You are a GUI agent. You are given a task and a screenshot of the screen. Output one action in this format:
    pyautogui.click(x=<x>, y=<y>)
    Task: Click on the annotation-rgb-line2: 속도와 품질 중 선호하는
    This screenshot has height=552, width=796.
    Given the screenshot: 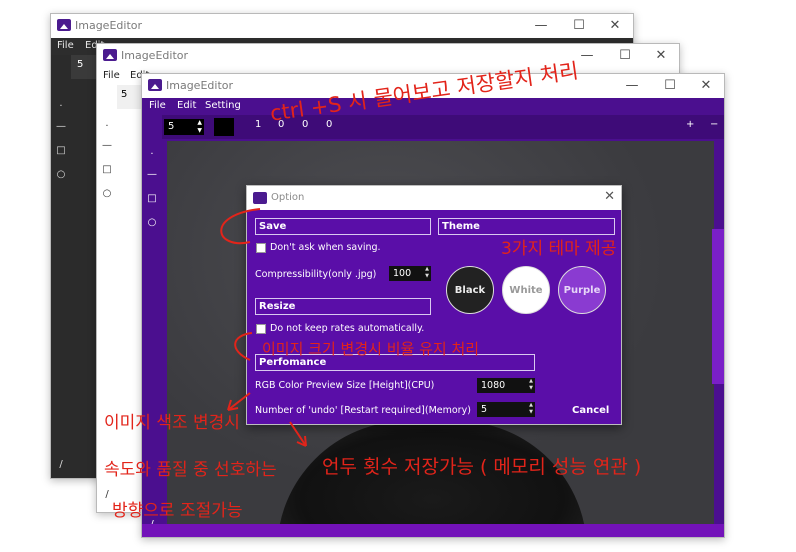 What is the action you would take?
    pyautogui.click(x=190, y=470)
    